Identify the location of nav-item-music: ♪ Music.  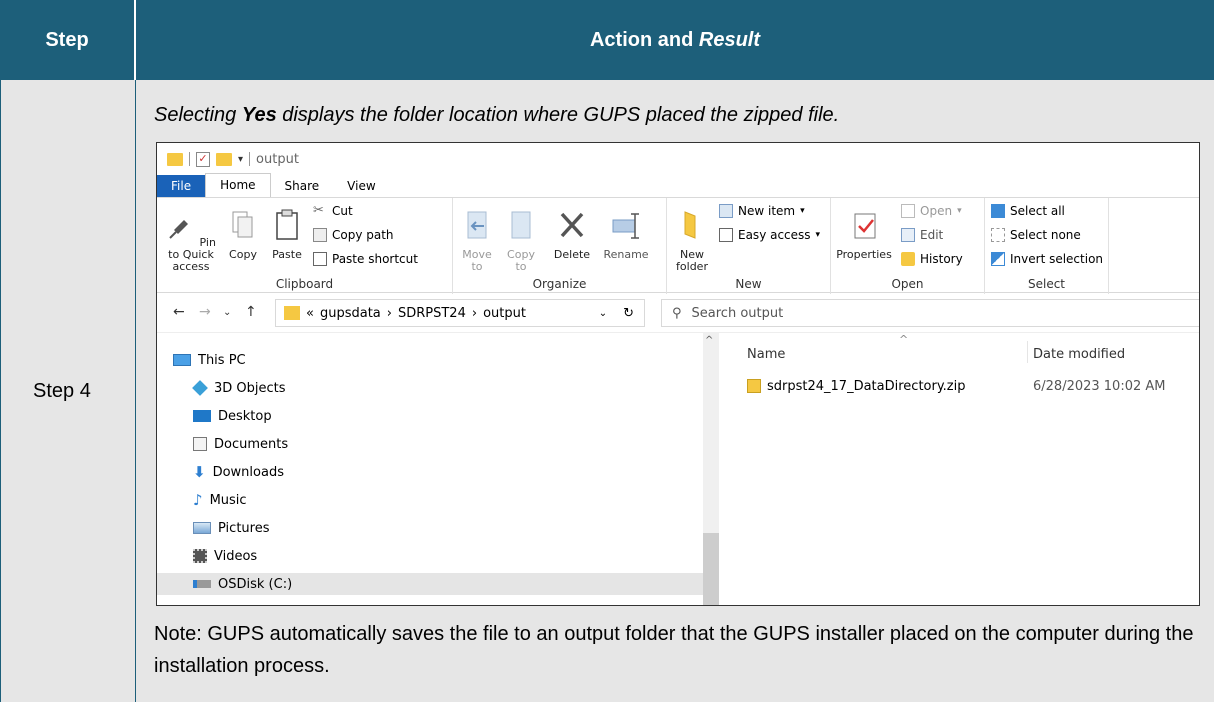
(220, 500).